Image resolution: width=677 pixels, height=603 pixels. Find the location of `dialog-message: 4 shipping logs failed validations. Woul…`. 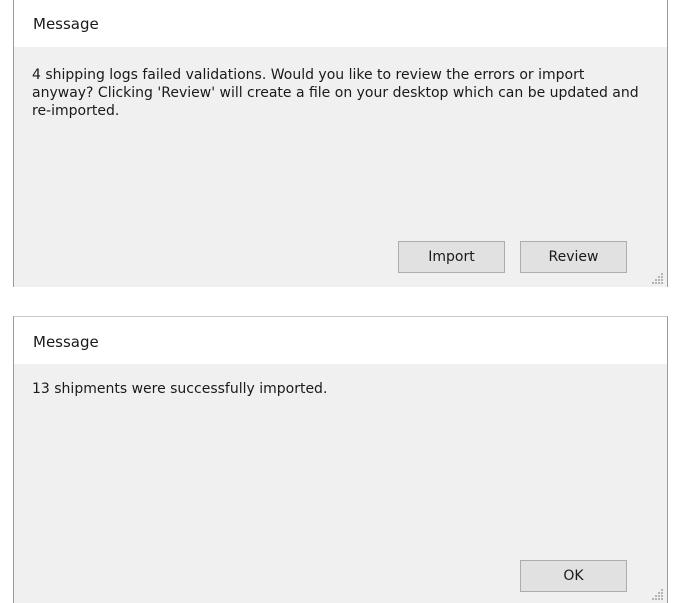

dialog-message: 4 shipping logs failed validations. Woul… is located at coordinates (335, 93).